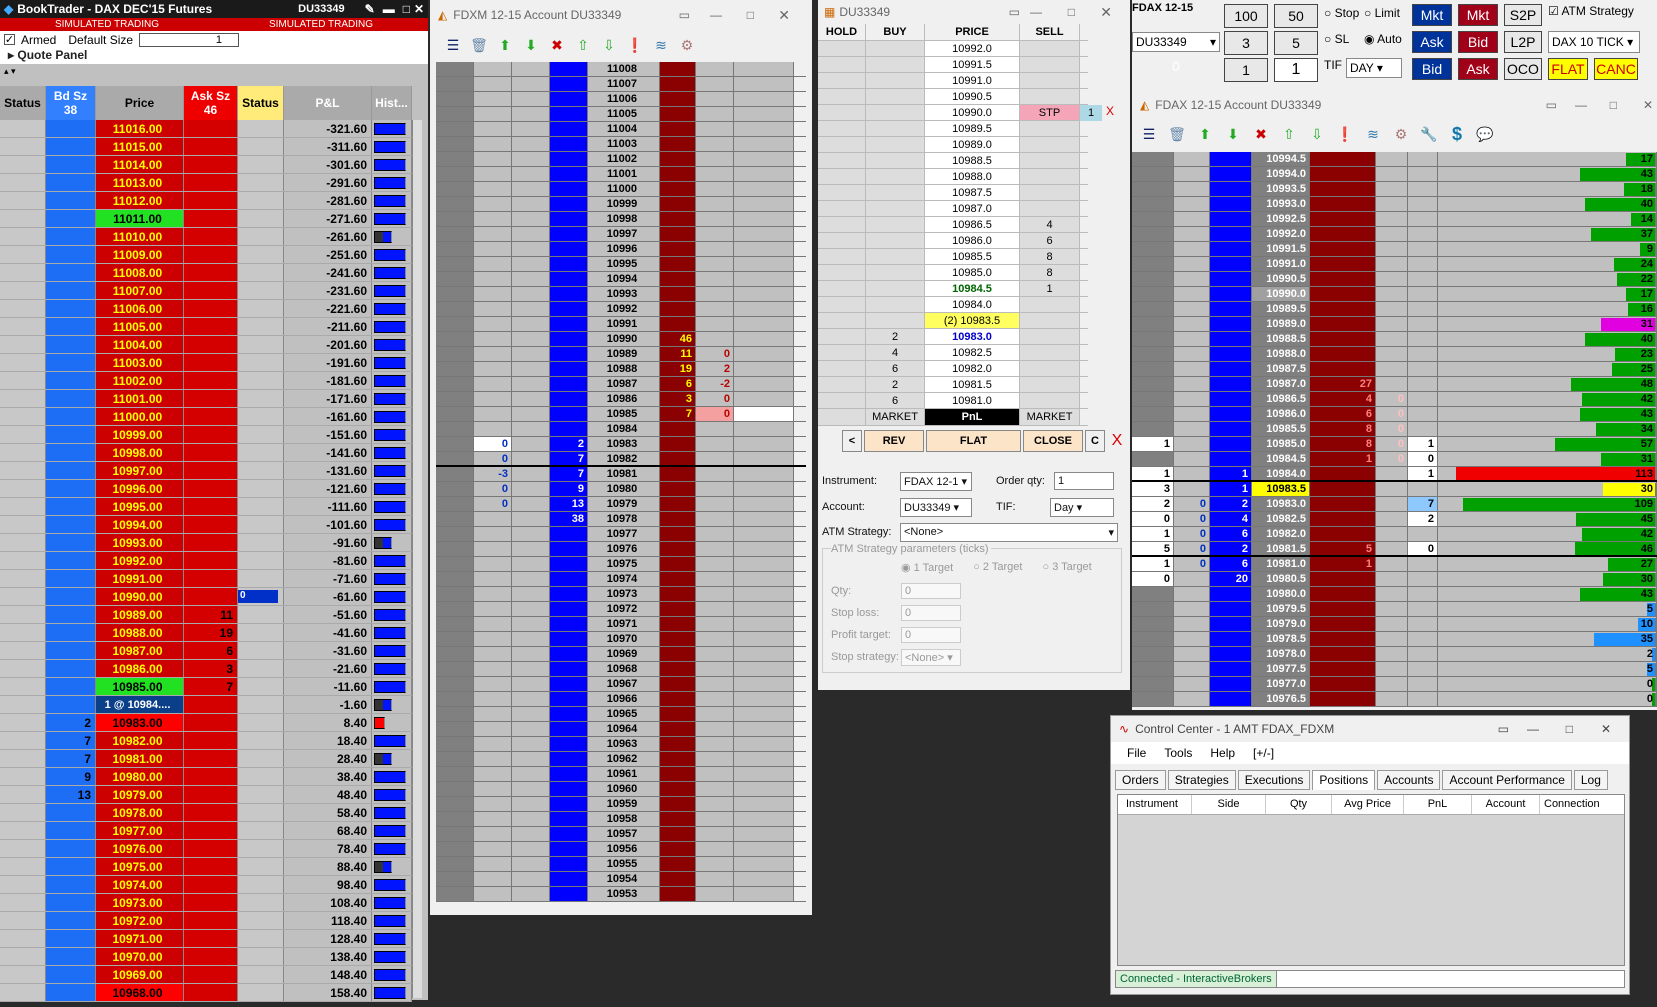 Image resolution: width=1657 pixels, height=1007 pixels. I want to click on price-cell: 11004.00, so click(140, 344).